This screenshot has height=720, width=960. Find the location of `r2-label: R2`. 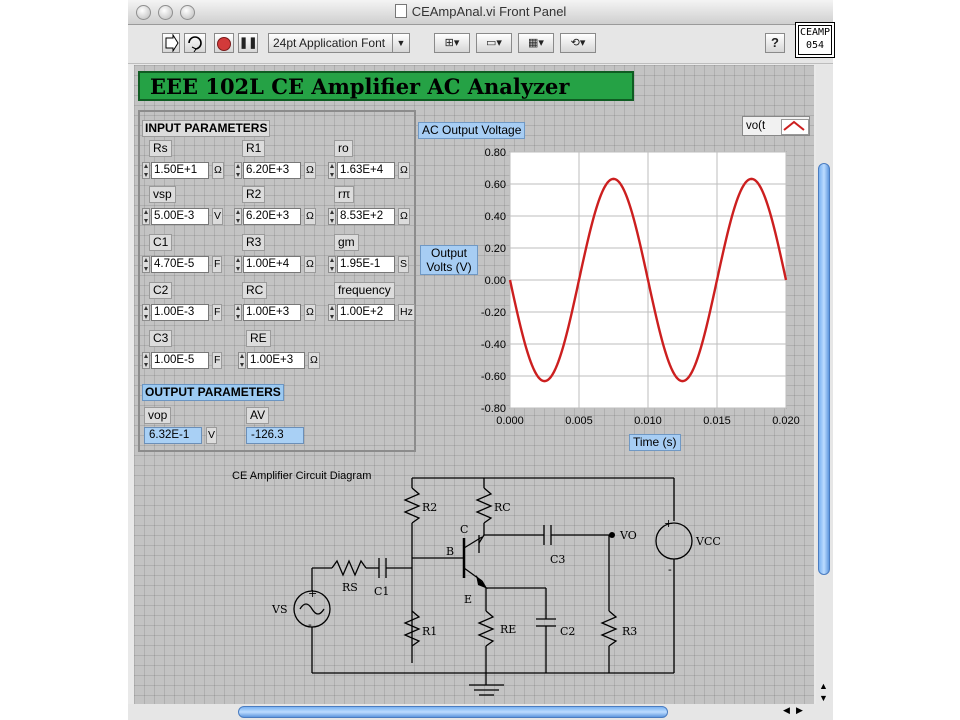

r2-label: R2 is located at coordinates (254, 194).